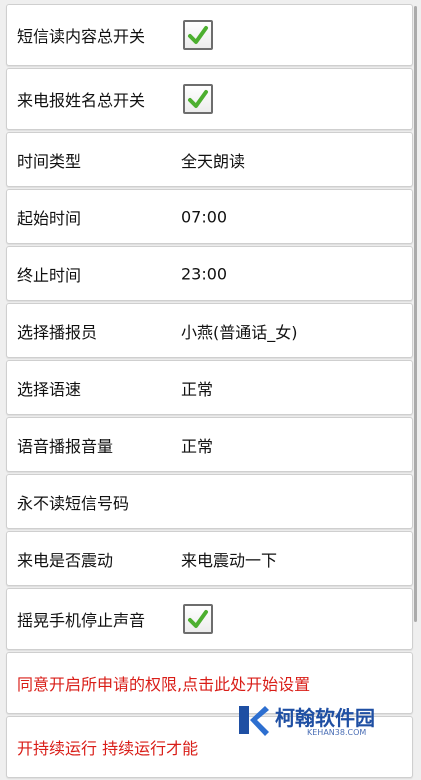 Image resolution: width=421 pixels, height=780 pixels. I want to click on speech-rate-row: 选择语速 正常, so click(209, 387).